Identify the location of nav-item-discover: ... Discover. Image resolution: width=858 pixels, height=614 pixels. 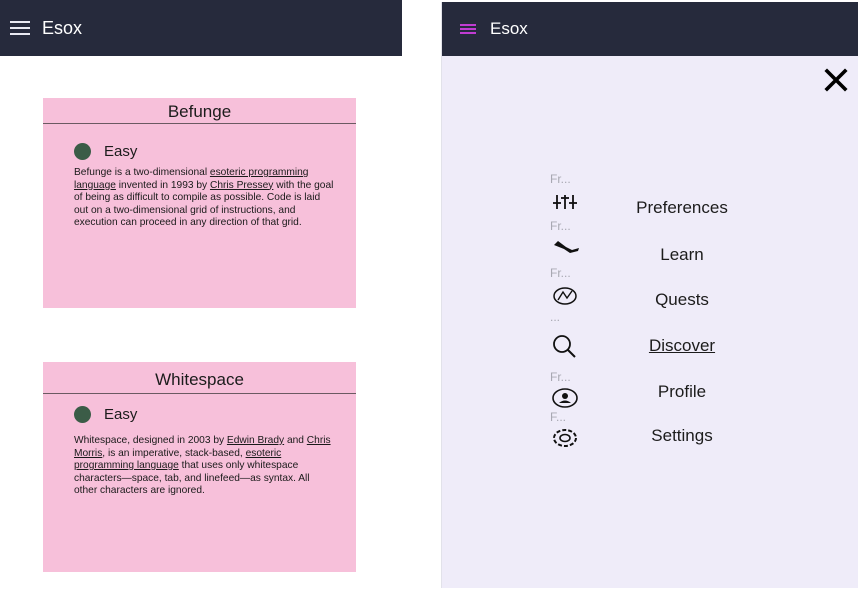
(650, 335).